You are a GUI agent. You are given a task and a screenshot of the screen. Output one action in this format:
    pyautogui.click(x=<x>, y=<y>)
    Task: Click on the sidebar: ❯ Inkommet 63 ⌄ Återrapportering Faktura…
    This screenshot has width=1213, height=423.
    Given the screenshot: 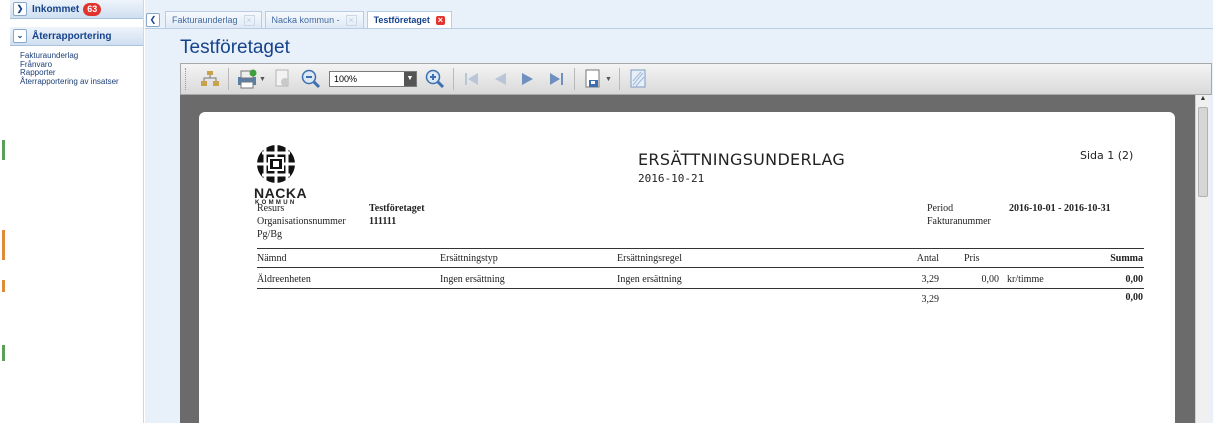 What is the action you would take?
    pyautogui.click(x=77, y=211)
    